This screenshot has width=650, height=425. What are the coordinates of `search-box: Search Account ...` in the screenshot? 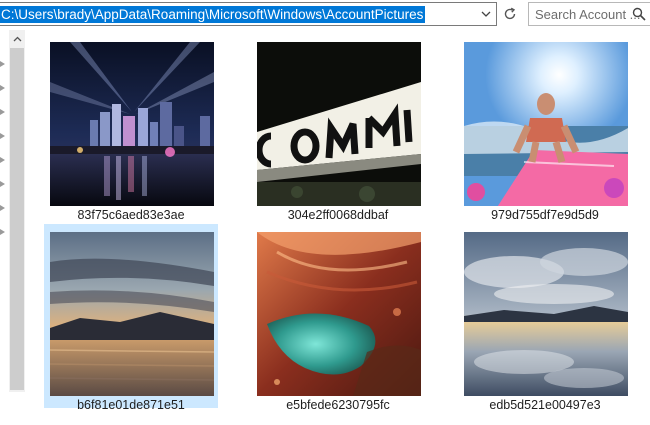 It's located at (589, 14).